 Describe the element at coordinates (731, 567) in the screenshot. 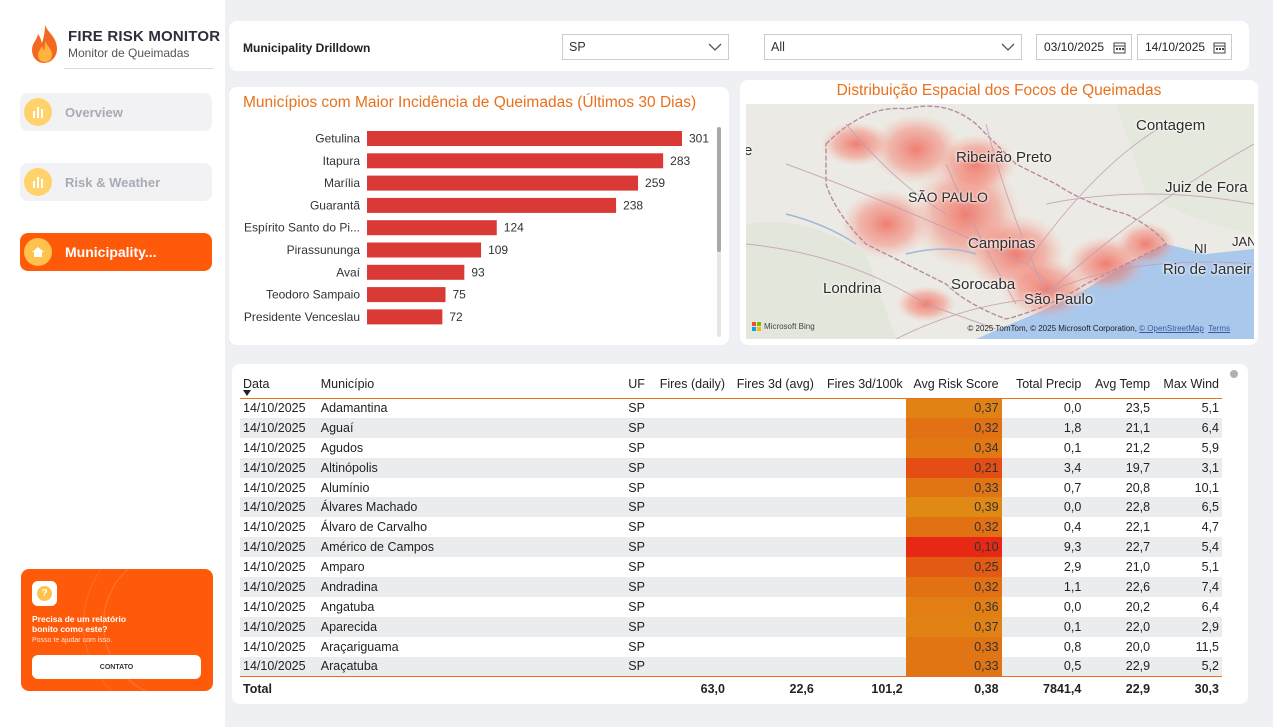

I see `table-row: 14/10/2025 Amparo SP 0,25 2,9 21,0 5,1` at that location.